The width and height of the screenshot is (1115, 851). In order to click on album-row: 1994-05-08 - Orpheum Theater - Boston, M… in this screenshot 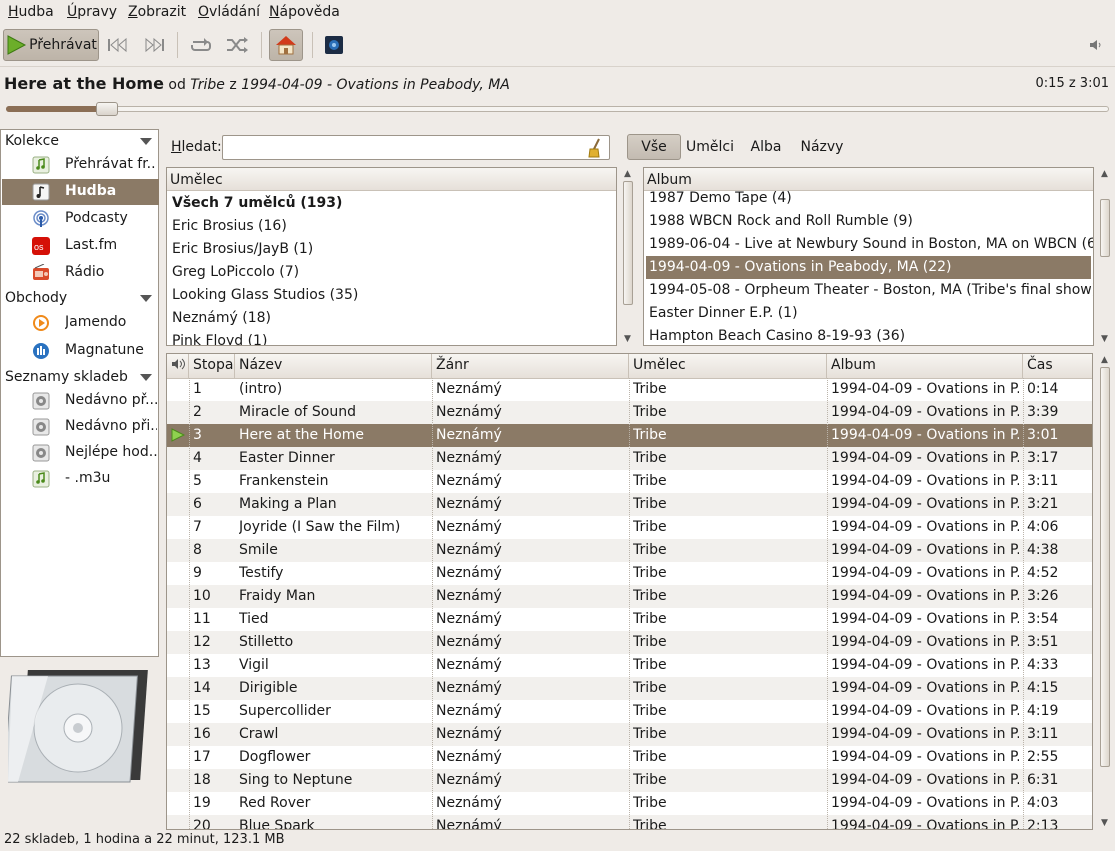, I will do `click(869, 290)`.